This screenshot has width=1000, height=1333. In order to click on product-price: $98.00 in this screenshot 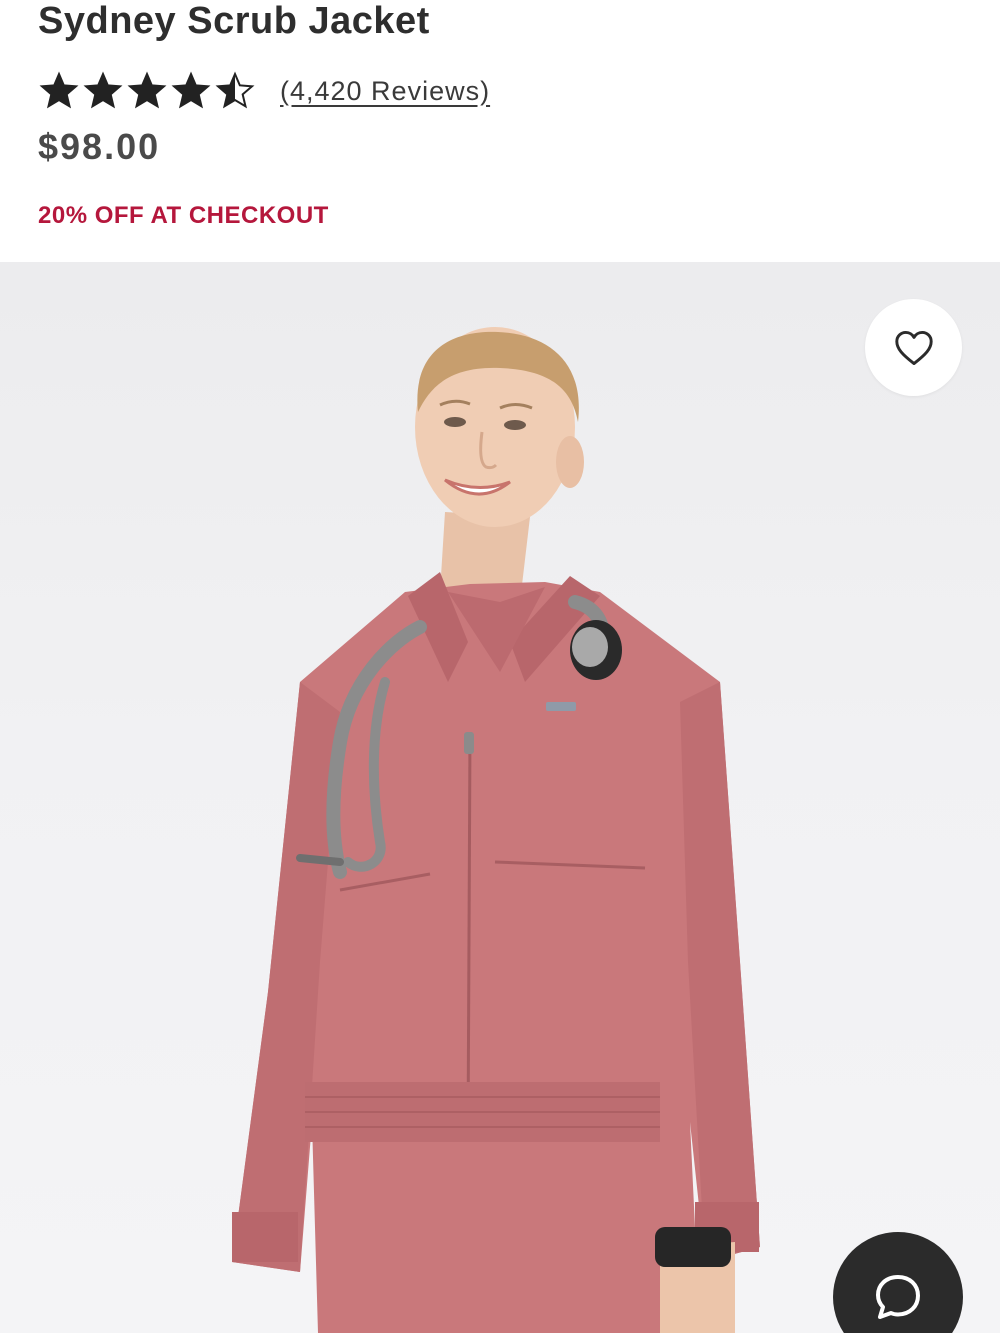, I will do `click(99, 146)`.